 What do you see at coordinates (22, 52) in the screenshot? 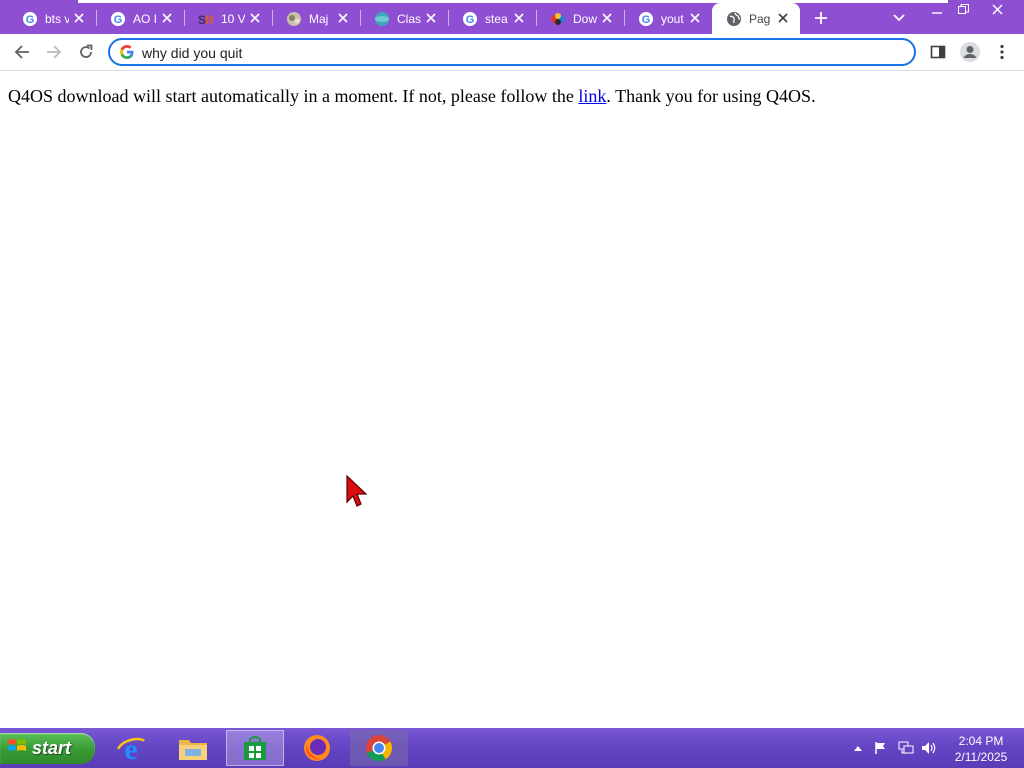
I see `back-arrow-icon` at bounding box center [22, 52].